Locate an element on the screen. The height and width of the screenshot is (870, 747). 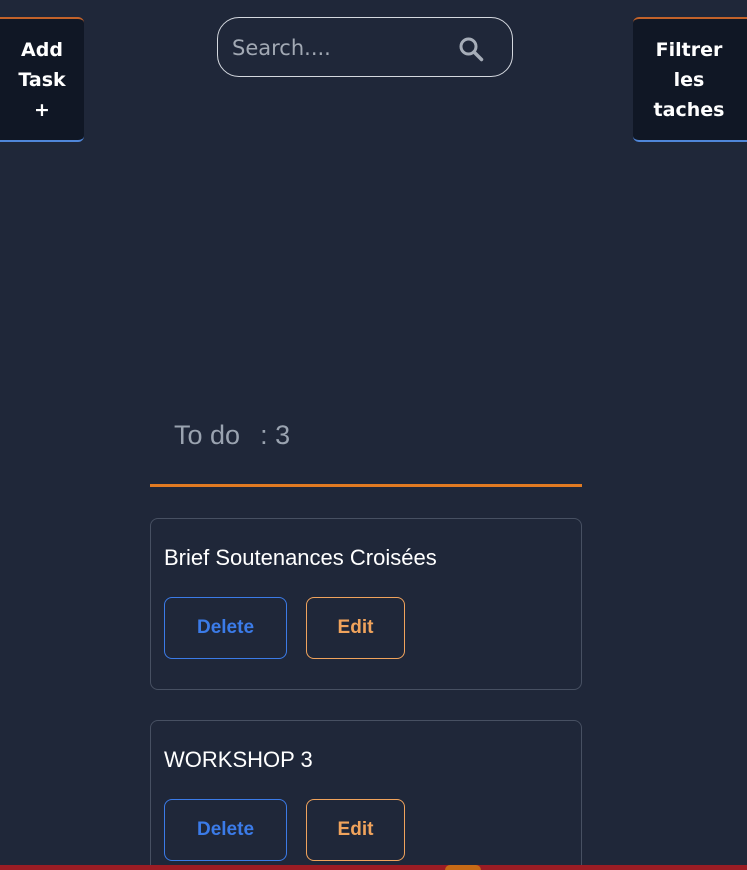
search-input is located at coordinates (342, 48).